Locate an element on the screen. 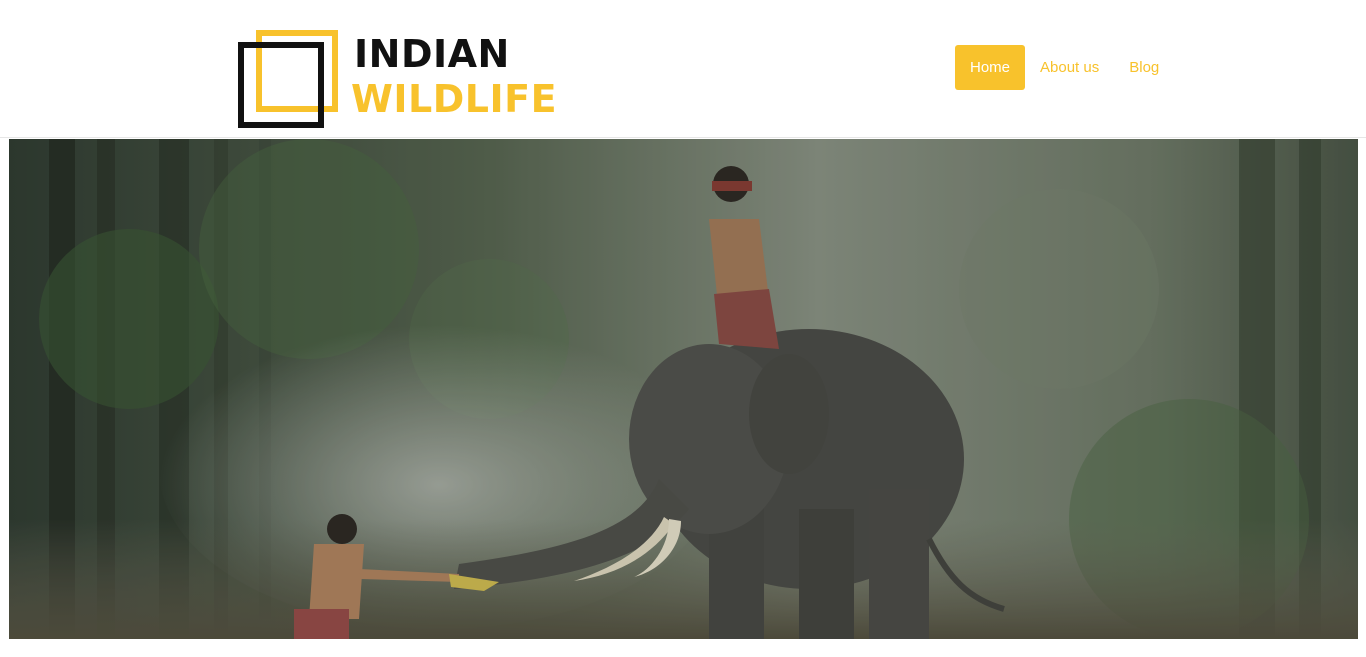 The width and height of the screenshot is (1366, 657). site-logo: INDIAN WILDLIFE is located at coordinates (397, 80).